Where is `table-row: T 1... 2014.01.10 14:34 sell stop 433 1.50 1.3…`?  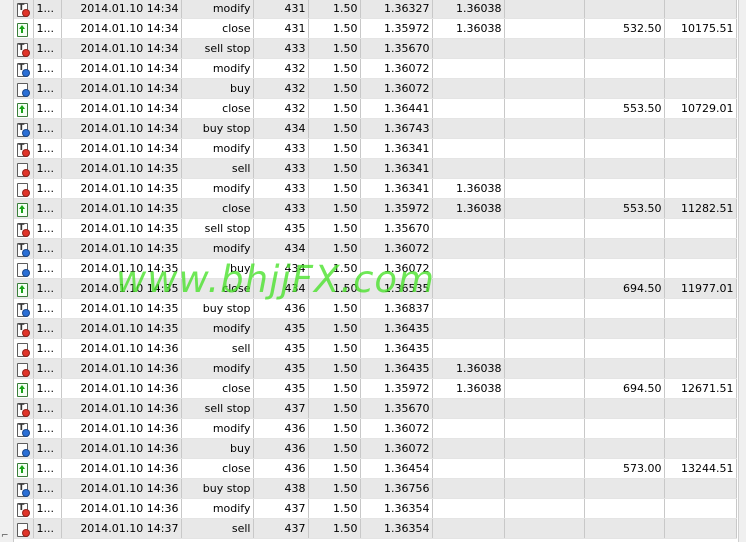 table-row: T 1... 2014.01.10 14:34 sell stop 433 1.50 1.3… is located at coordinates (375, 48).